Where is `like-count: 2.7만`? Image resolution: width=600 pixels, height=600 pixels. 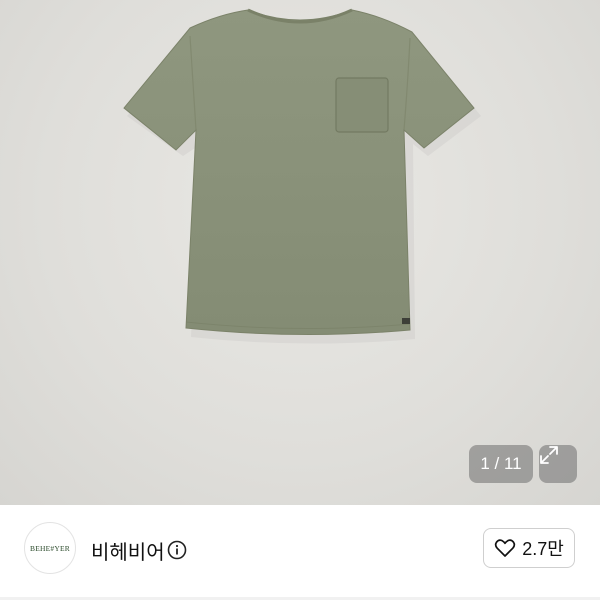 like-count: 2.7만 is located at coordinates (543, 549).